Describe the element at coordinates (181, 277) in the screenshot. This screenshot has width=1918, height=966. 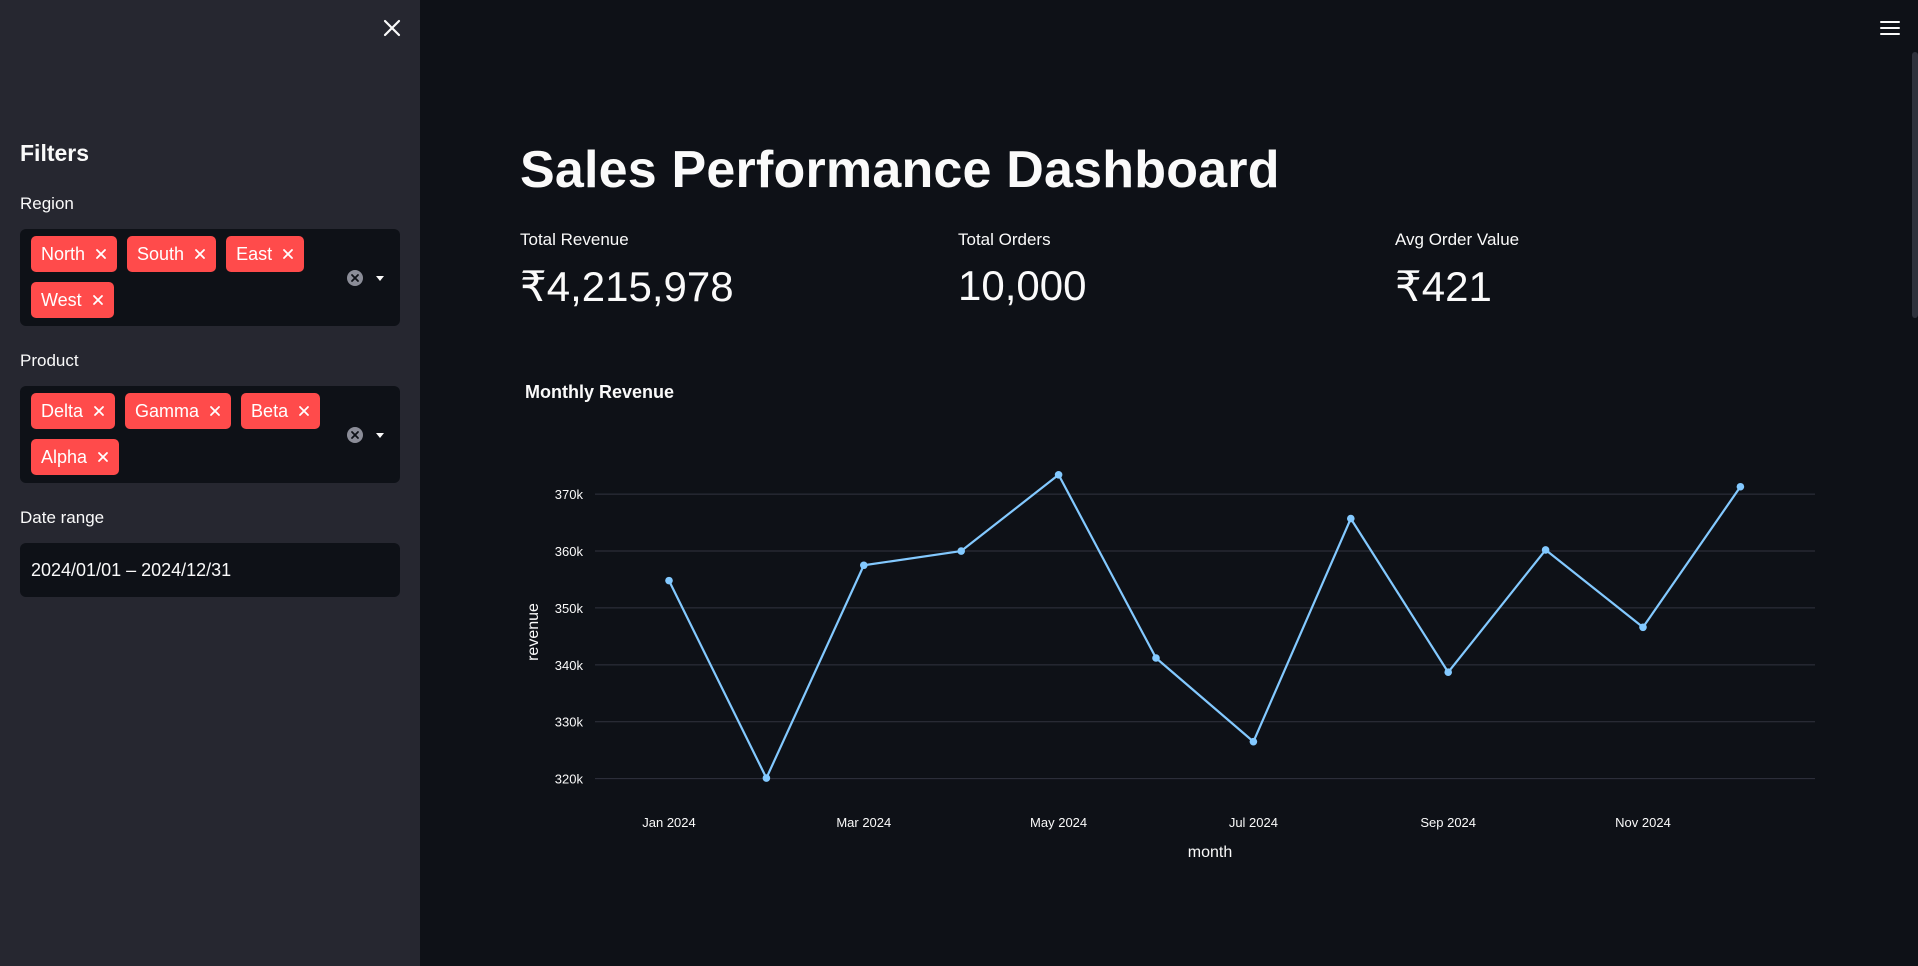
I see `region-chips: North South East West` at that location.